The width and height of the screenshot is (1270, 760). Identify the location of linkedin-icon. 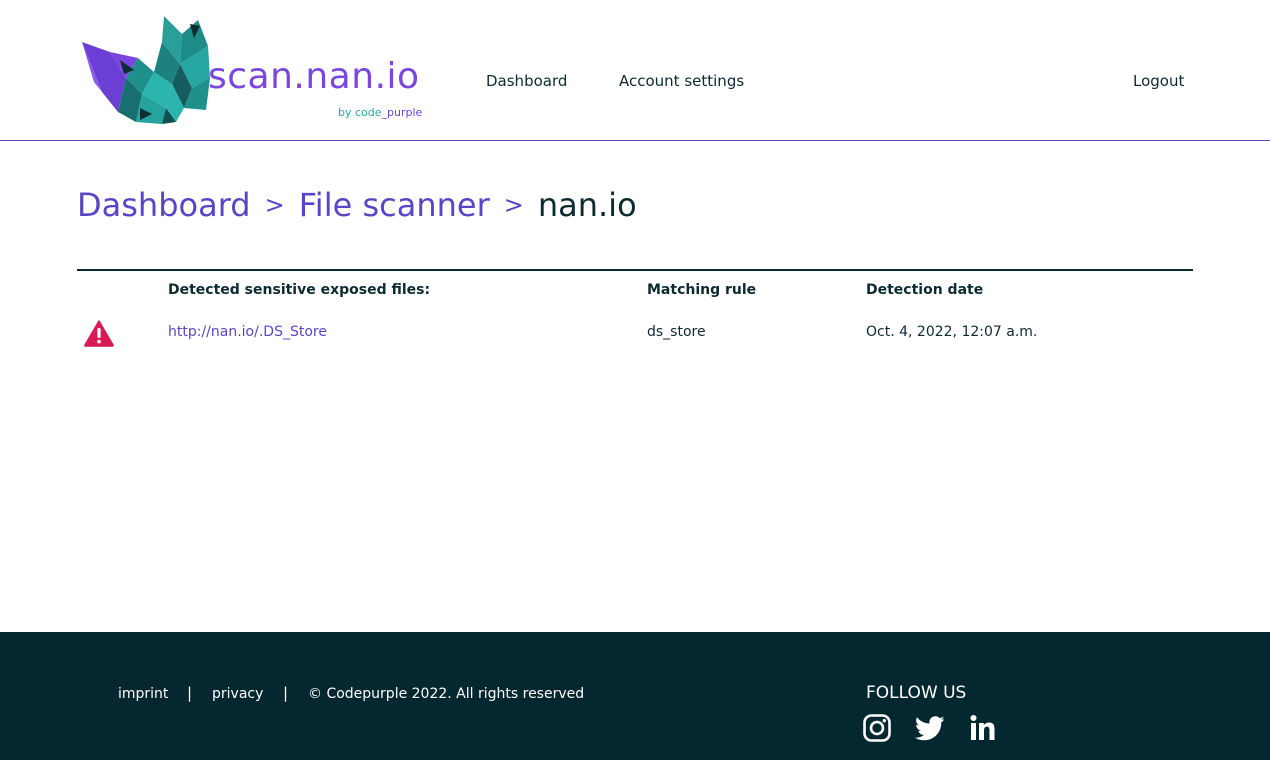
(982, 727).